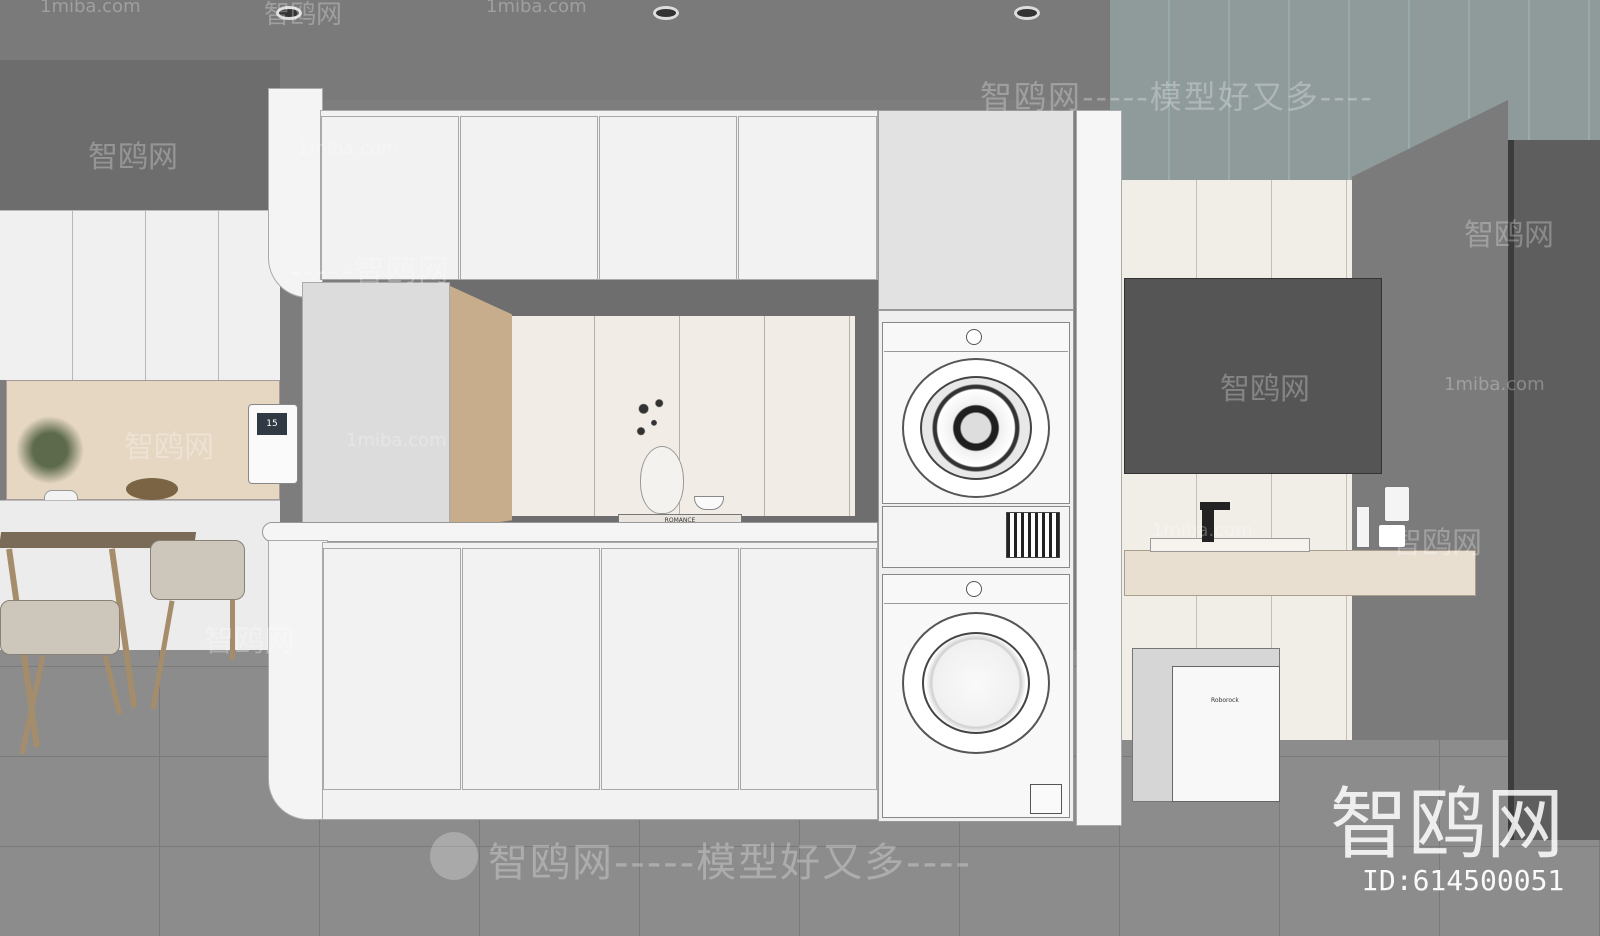 The width and height of the screenshot is (1600, 936). What do you see at coordinates (1447, 825) in the screenshot?
I see `watermark-big-logo: 智鸥网` at bounding box center [1447, 825].